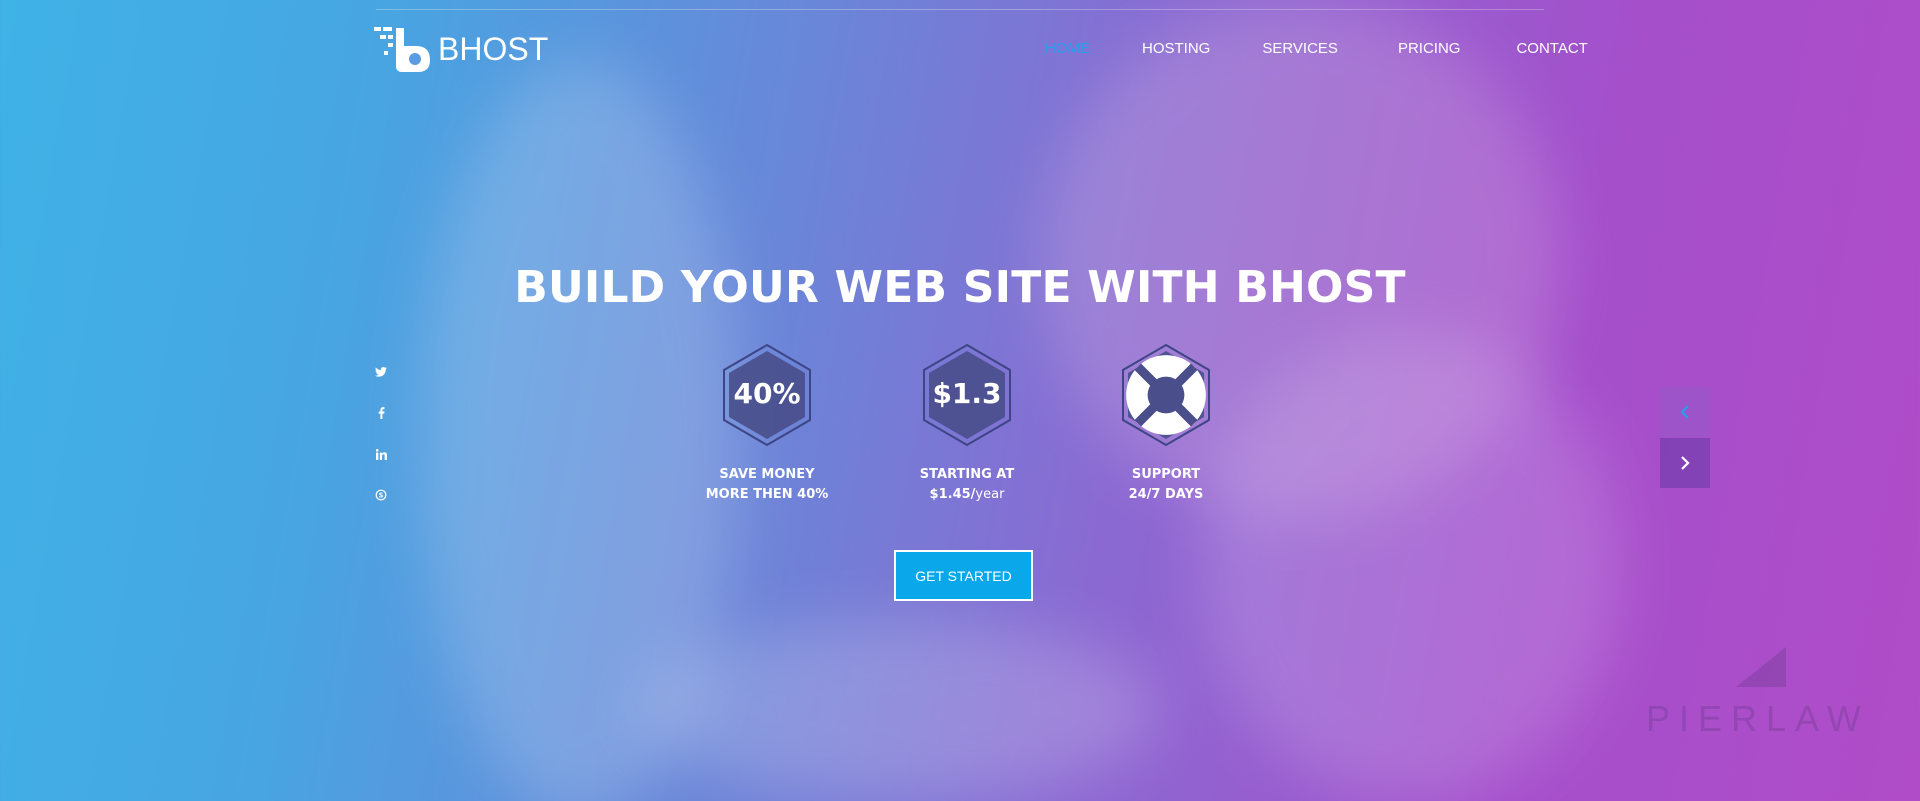 The image size is (1920, 801). What do you see at coordinates (1300, 48) in the screenshot?
I see `nav-services: SERVICES` at bounding box center [1300, 48].